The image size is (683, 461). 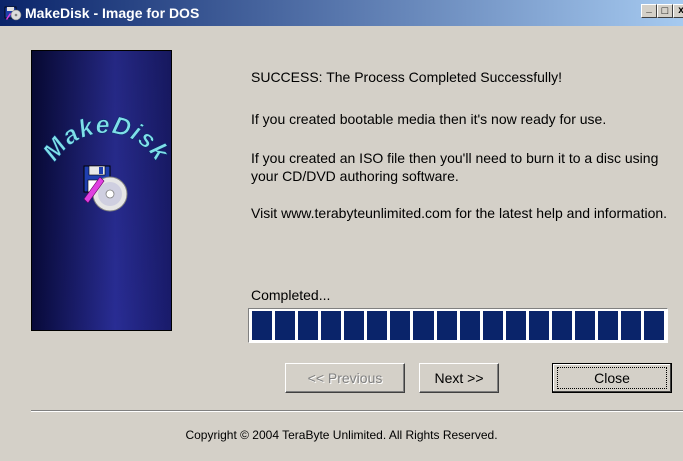 I want to click on maximize-icon: □, so click(x=665, y=11).